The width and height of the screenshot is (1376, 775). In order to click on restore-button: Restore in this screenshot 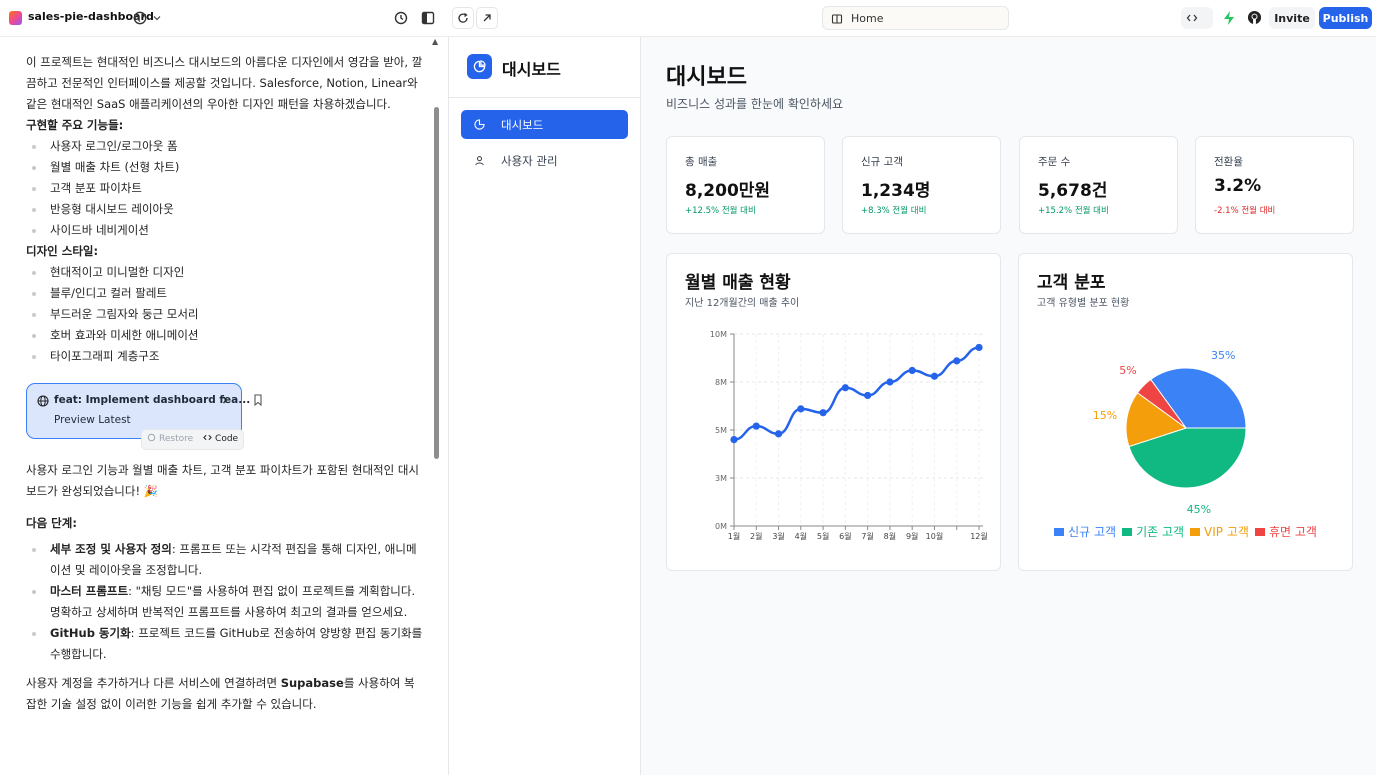, I will do `click(170, 438)`.